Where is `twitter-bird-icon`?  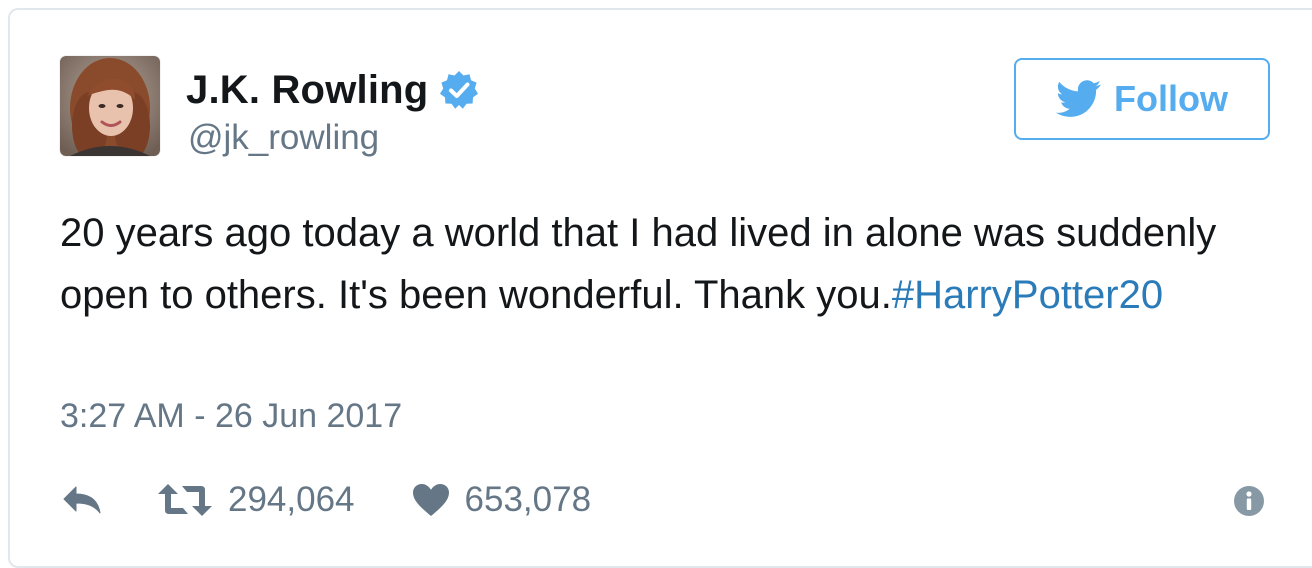
twitter-bird-icon is located at coordinates (1079, 99).